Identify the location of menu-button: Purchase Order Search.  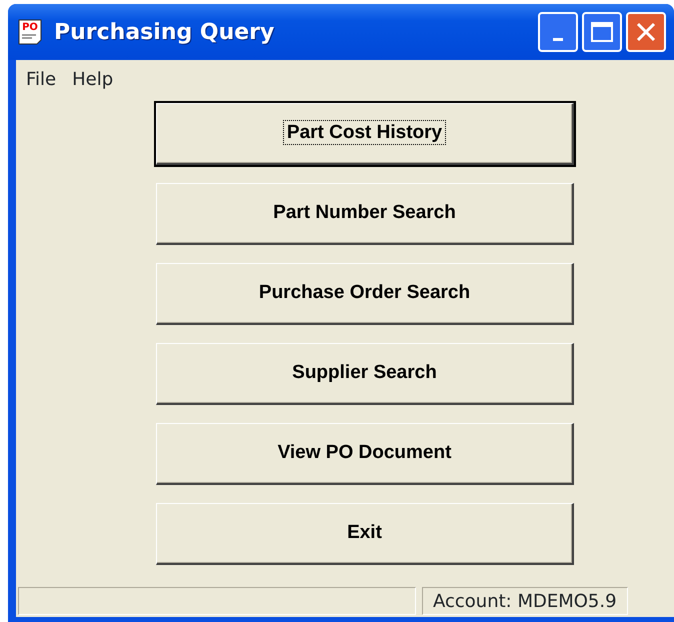
(365, 294).